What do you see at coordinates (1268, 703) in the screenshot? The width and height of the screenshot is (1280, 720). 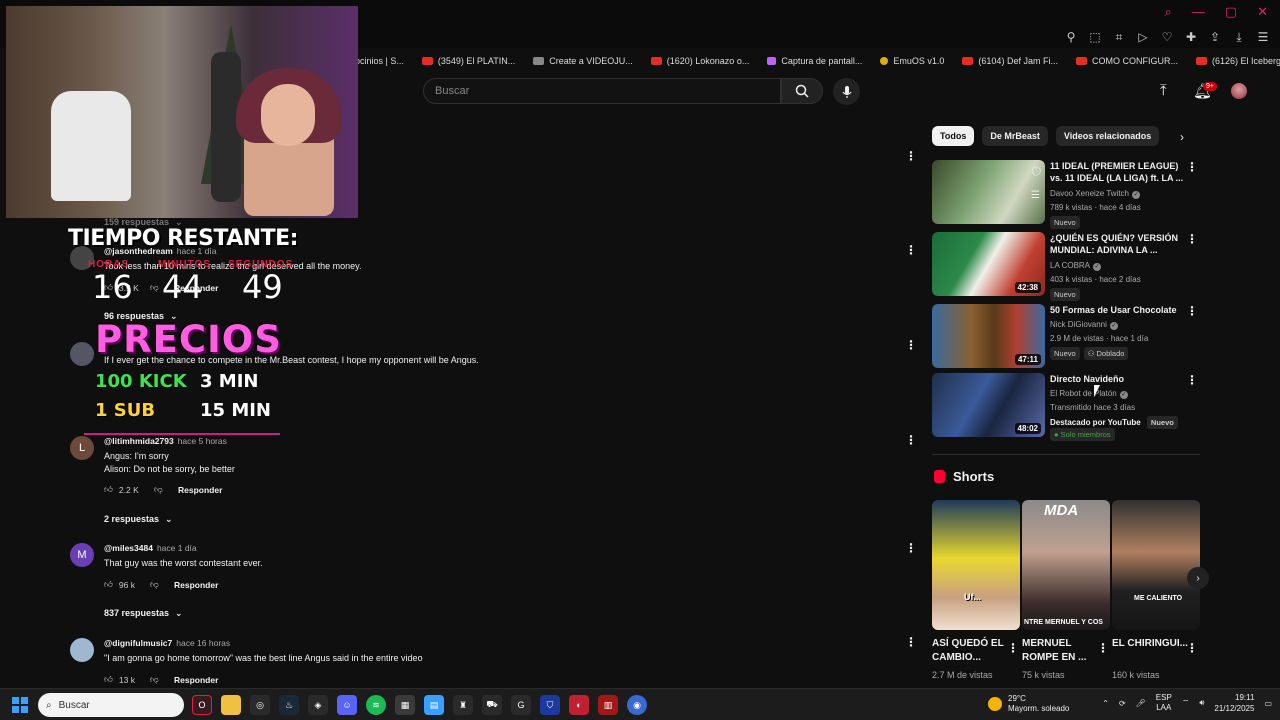 I see `notifications-icon: ▭` at bounding box center [1268, 703].